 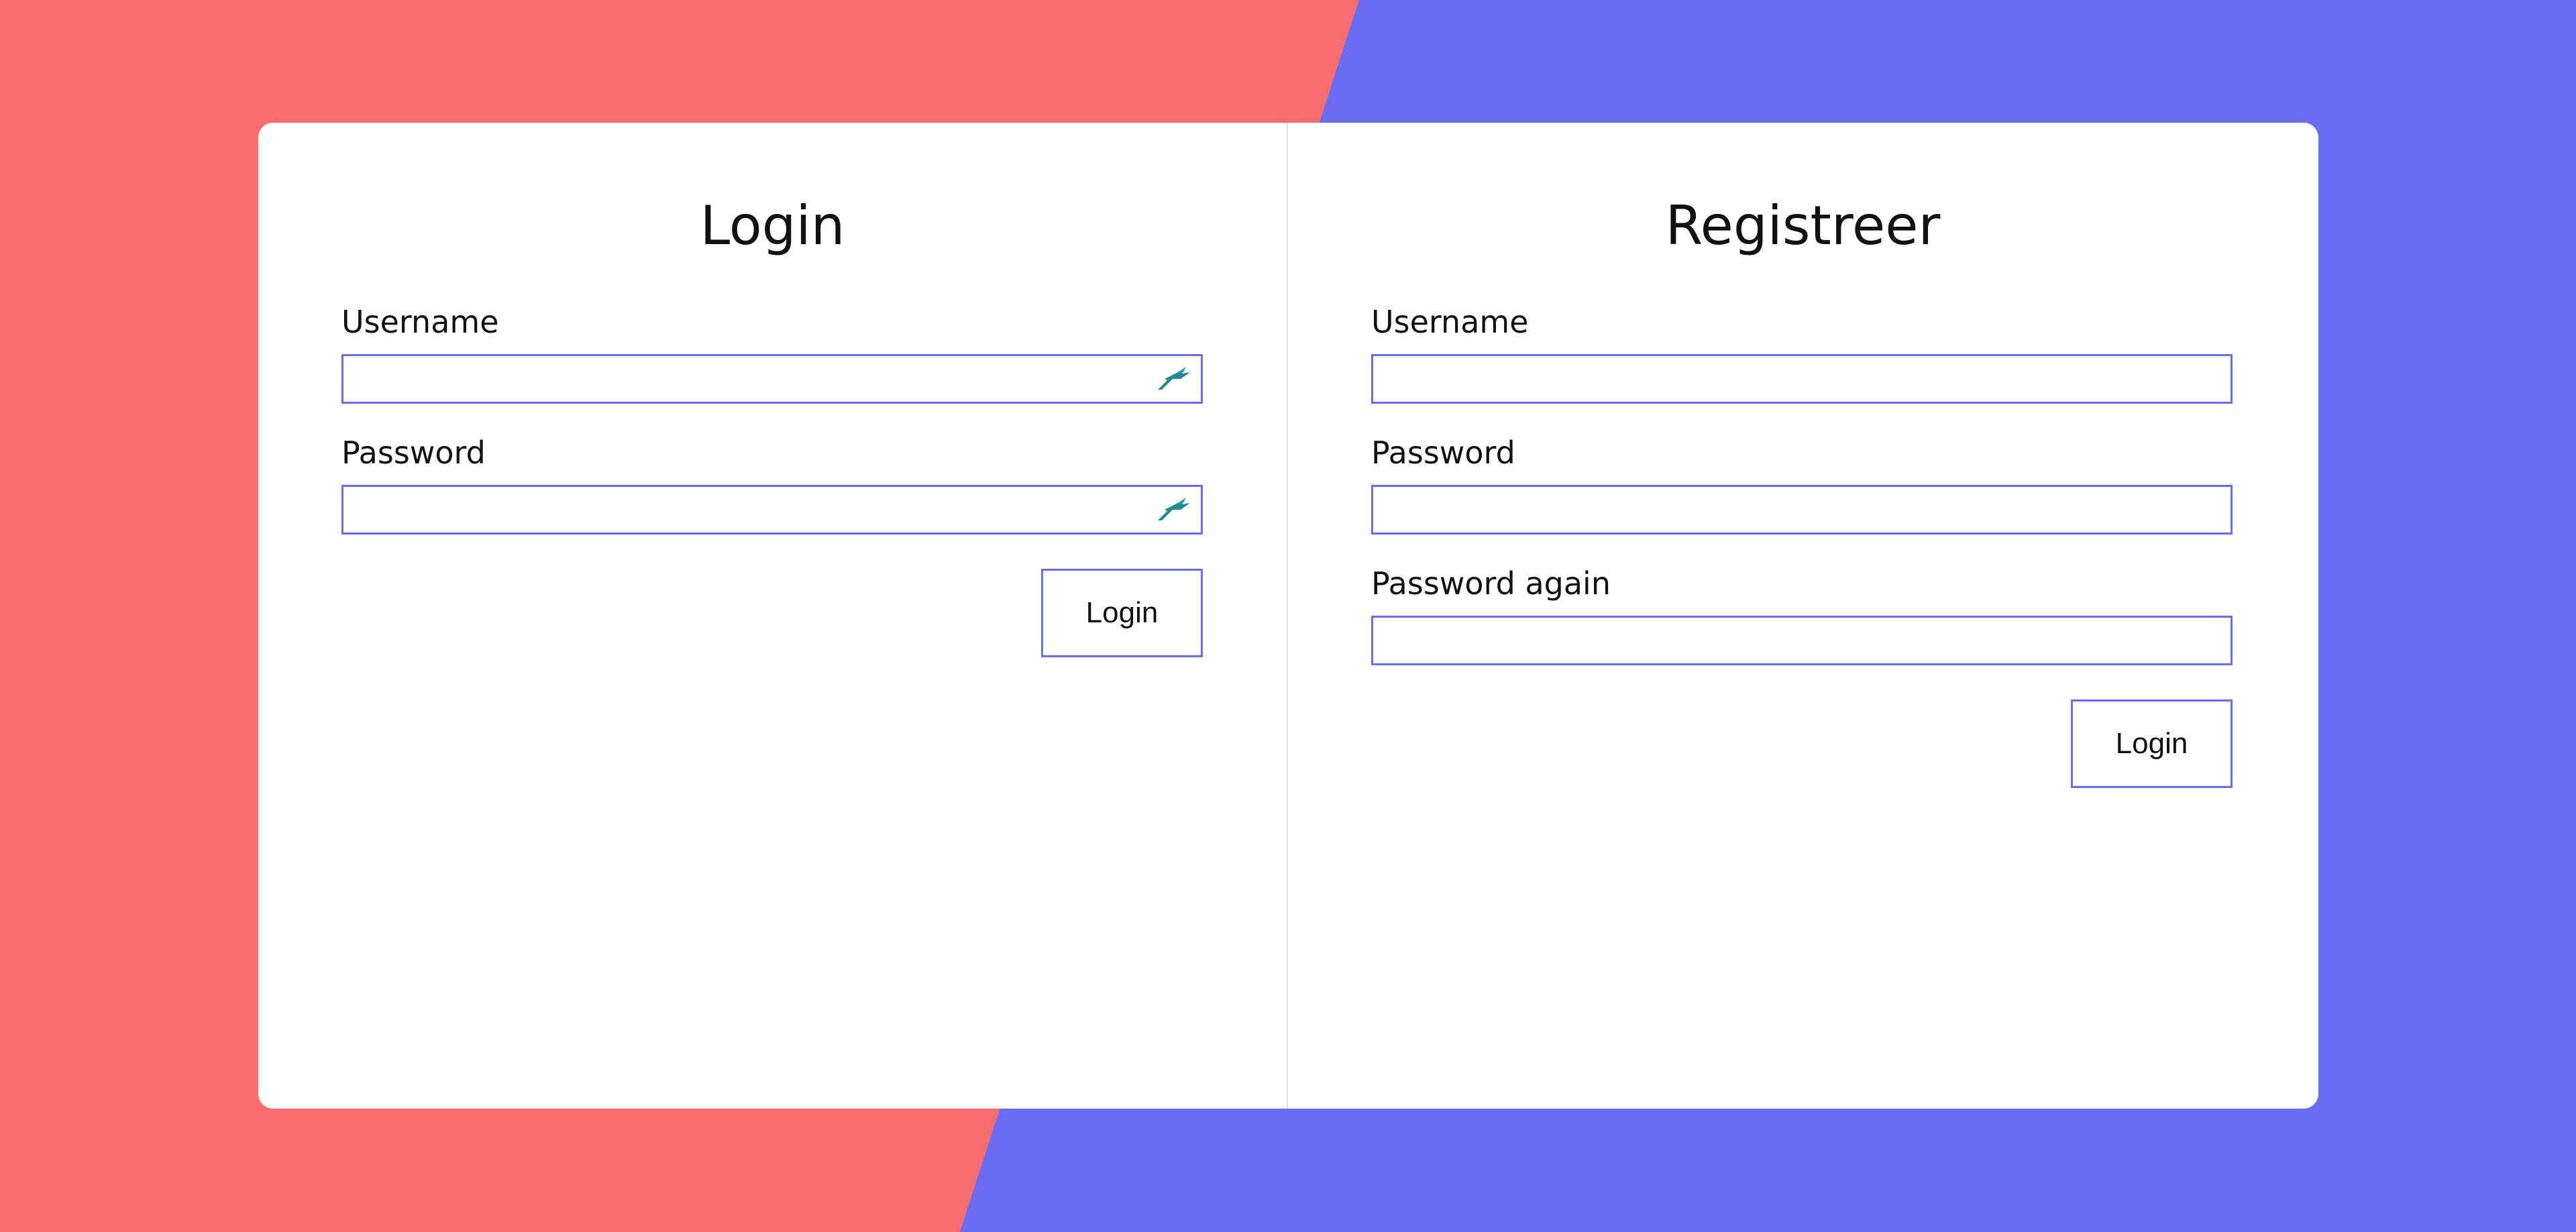 I want to click on login-password-label: Password, so click(x=413, y=453).